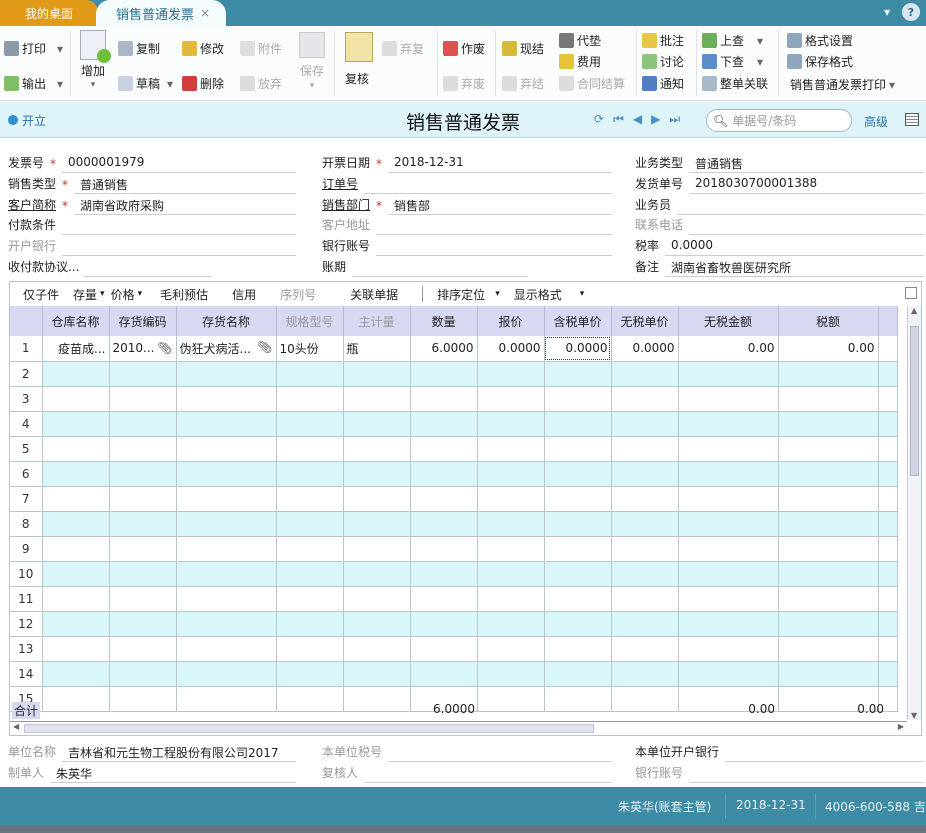  What do you see at coordinates (538, 294) in the screenshot?
I see `display-format-button: 显示格式` at bounding box center [538, 294].